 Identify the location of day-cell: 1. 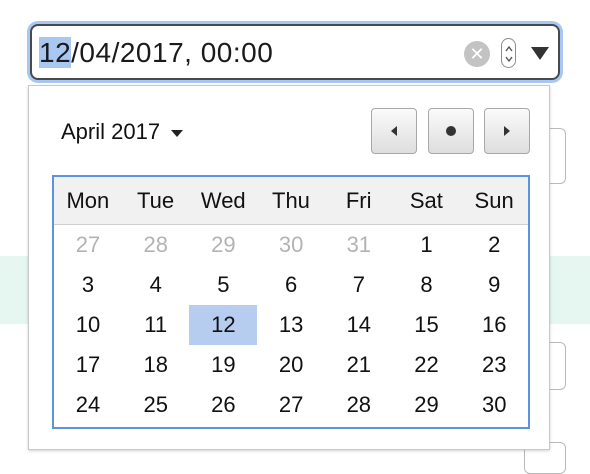
(427, 245).